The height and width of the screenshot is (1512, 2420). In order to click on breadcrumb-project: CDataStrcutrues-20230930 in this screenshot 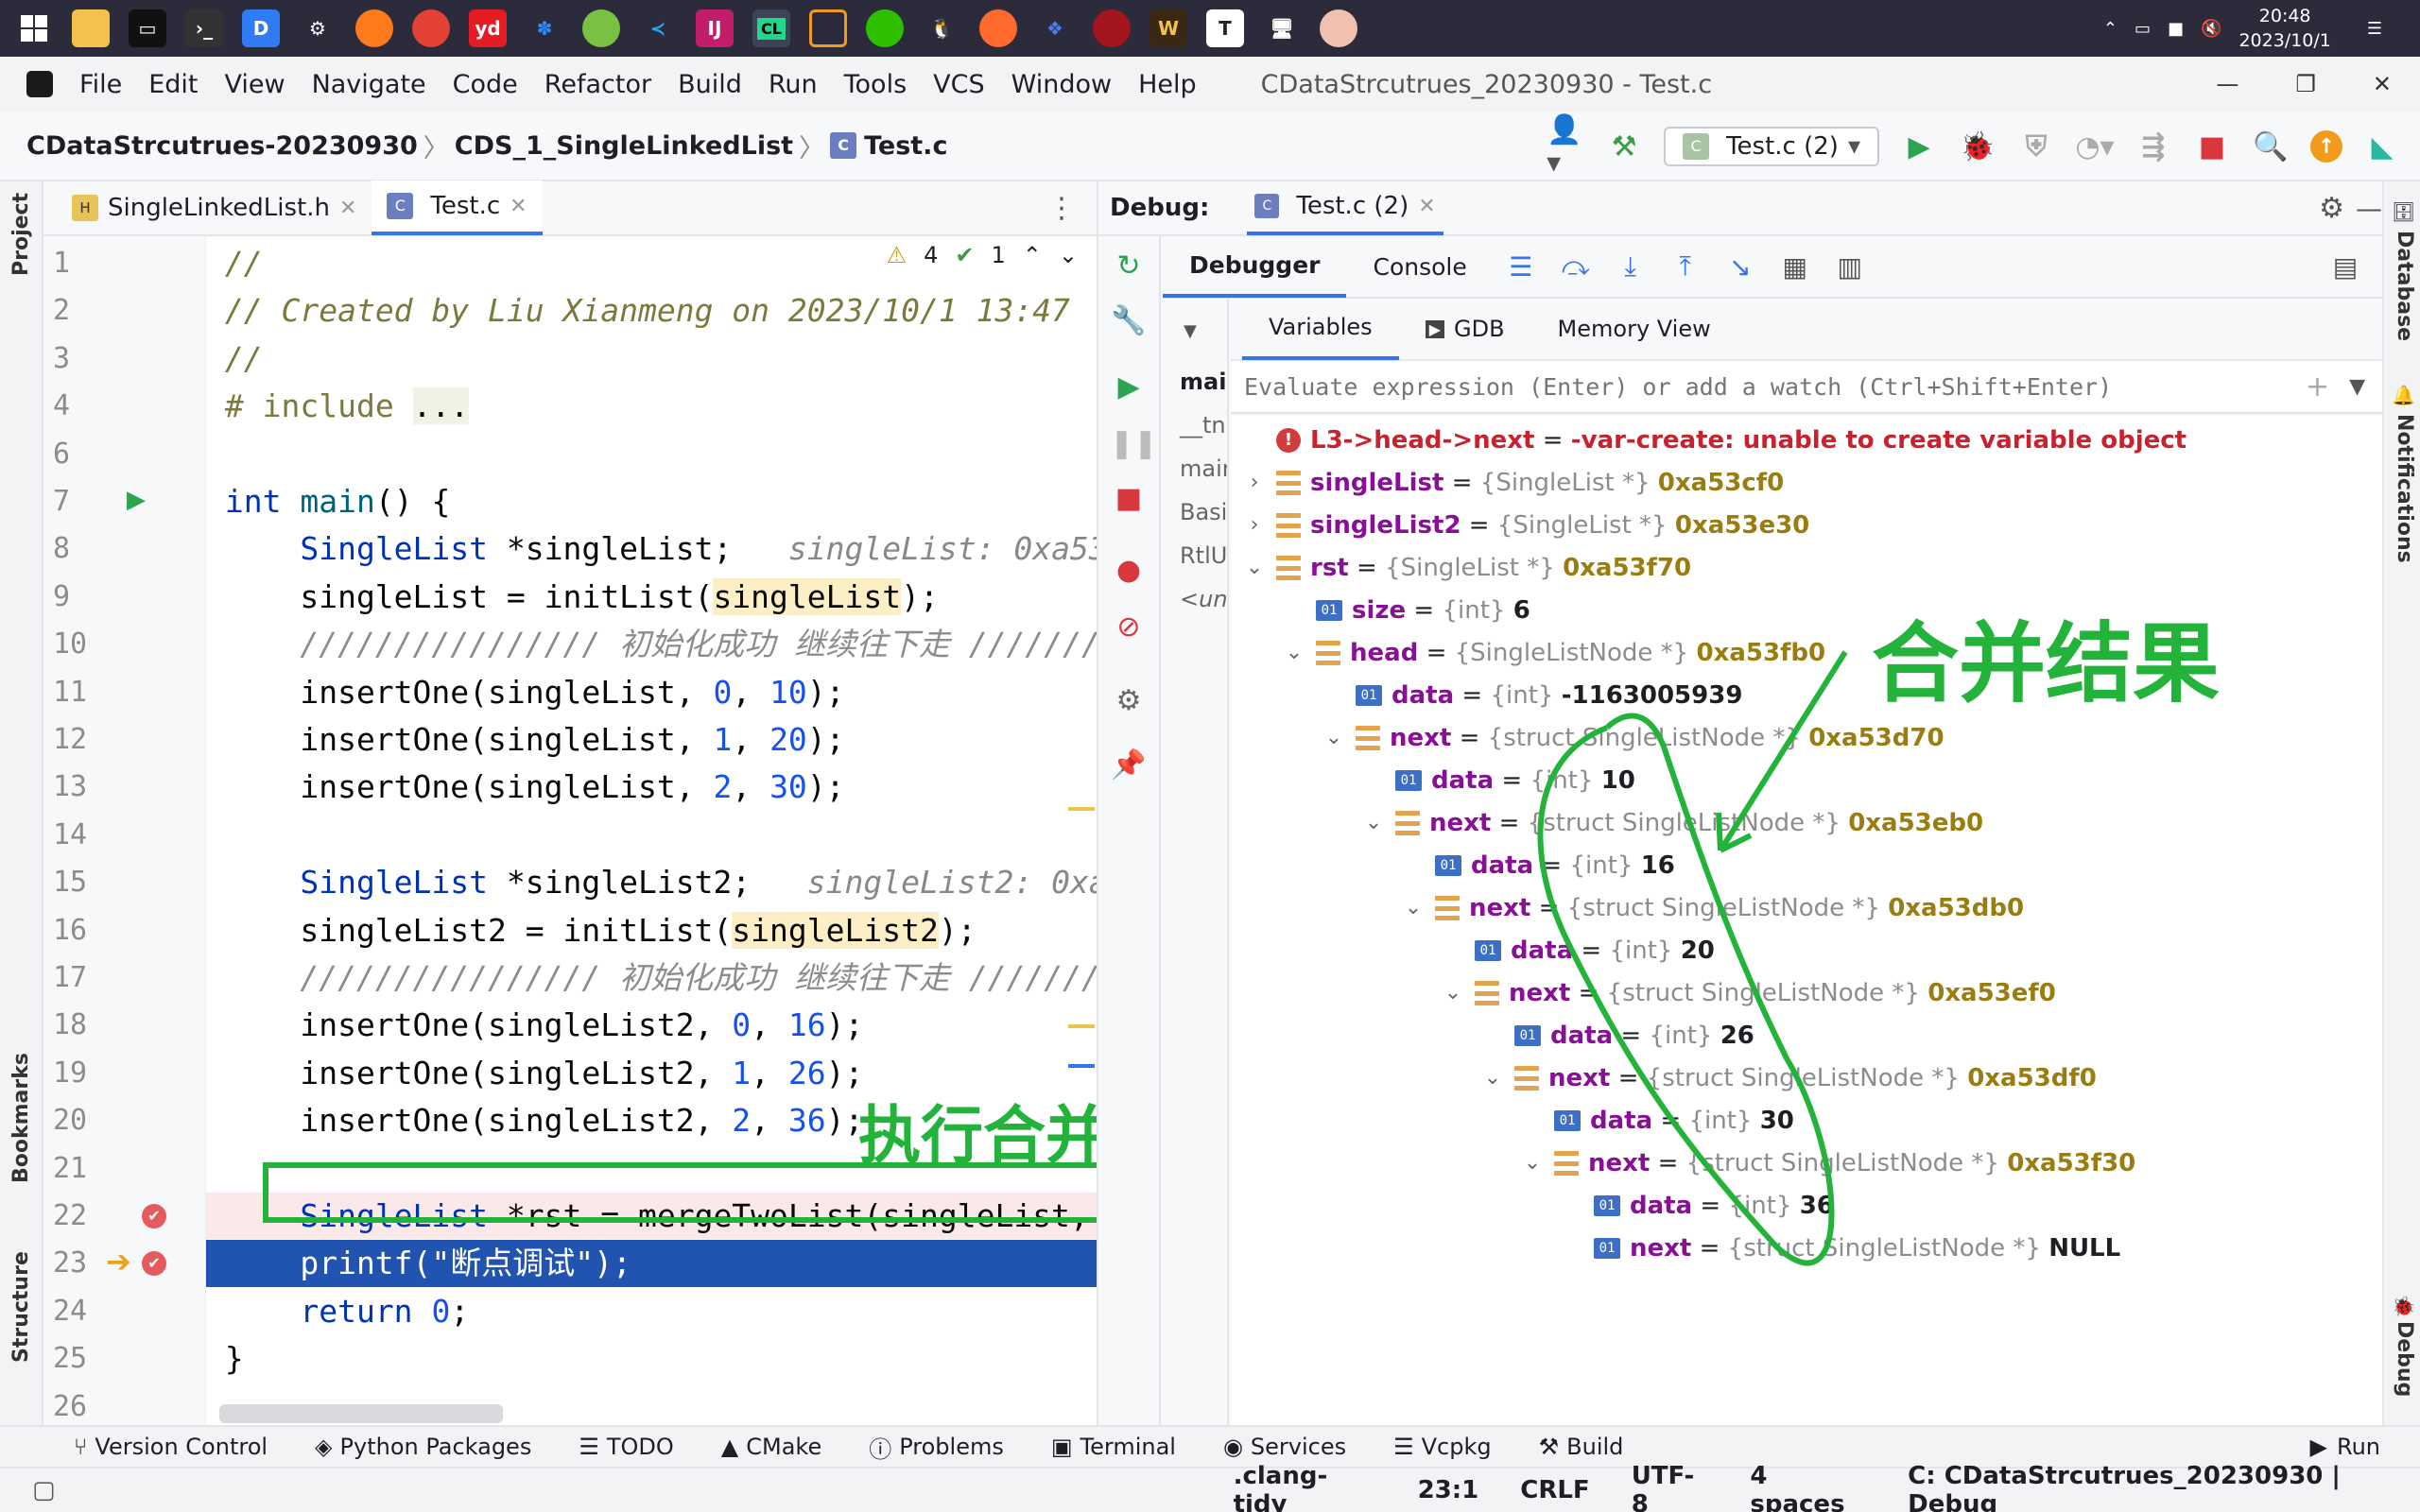, I will do `click(222, 146)`.